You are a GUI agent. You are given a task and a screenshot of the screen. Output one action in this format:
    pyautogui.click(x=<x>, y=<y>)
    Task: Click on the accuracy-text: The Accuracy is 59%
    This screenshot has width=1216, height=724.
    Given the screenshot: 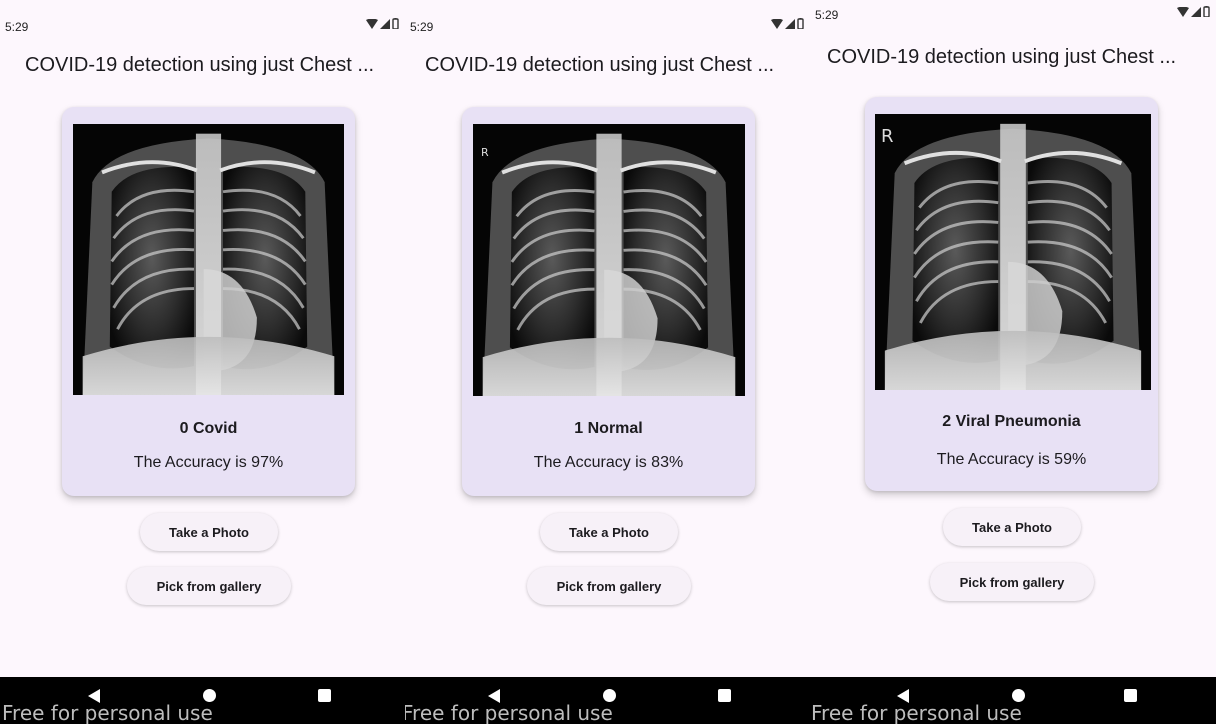 What is the action you would take?
    pyautogui.click(x=1011, y=459)
    